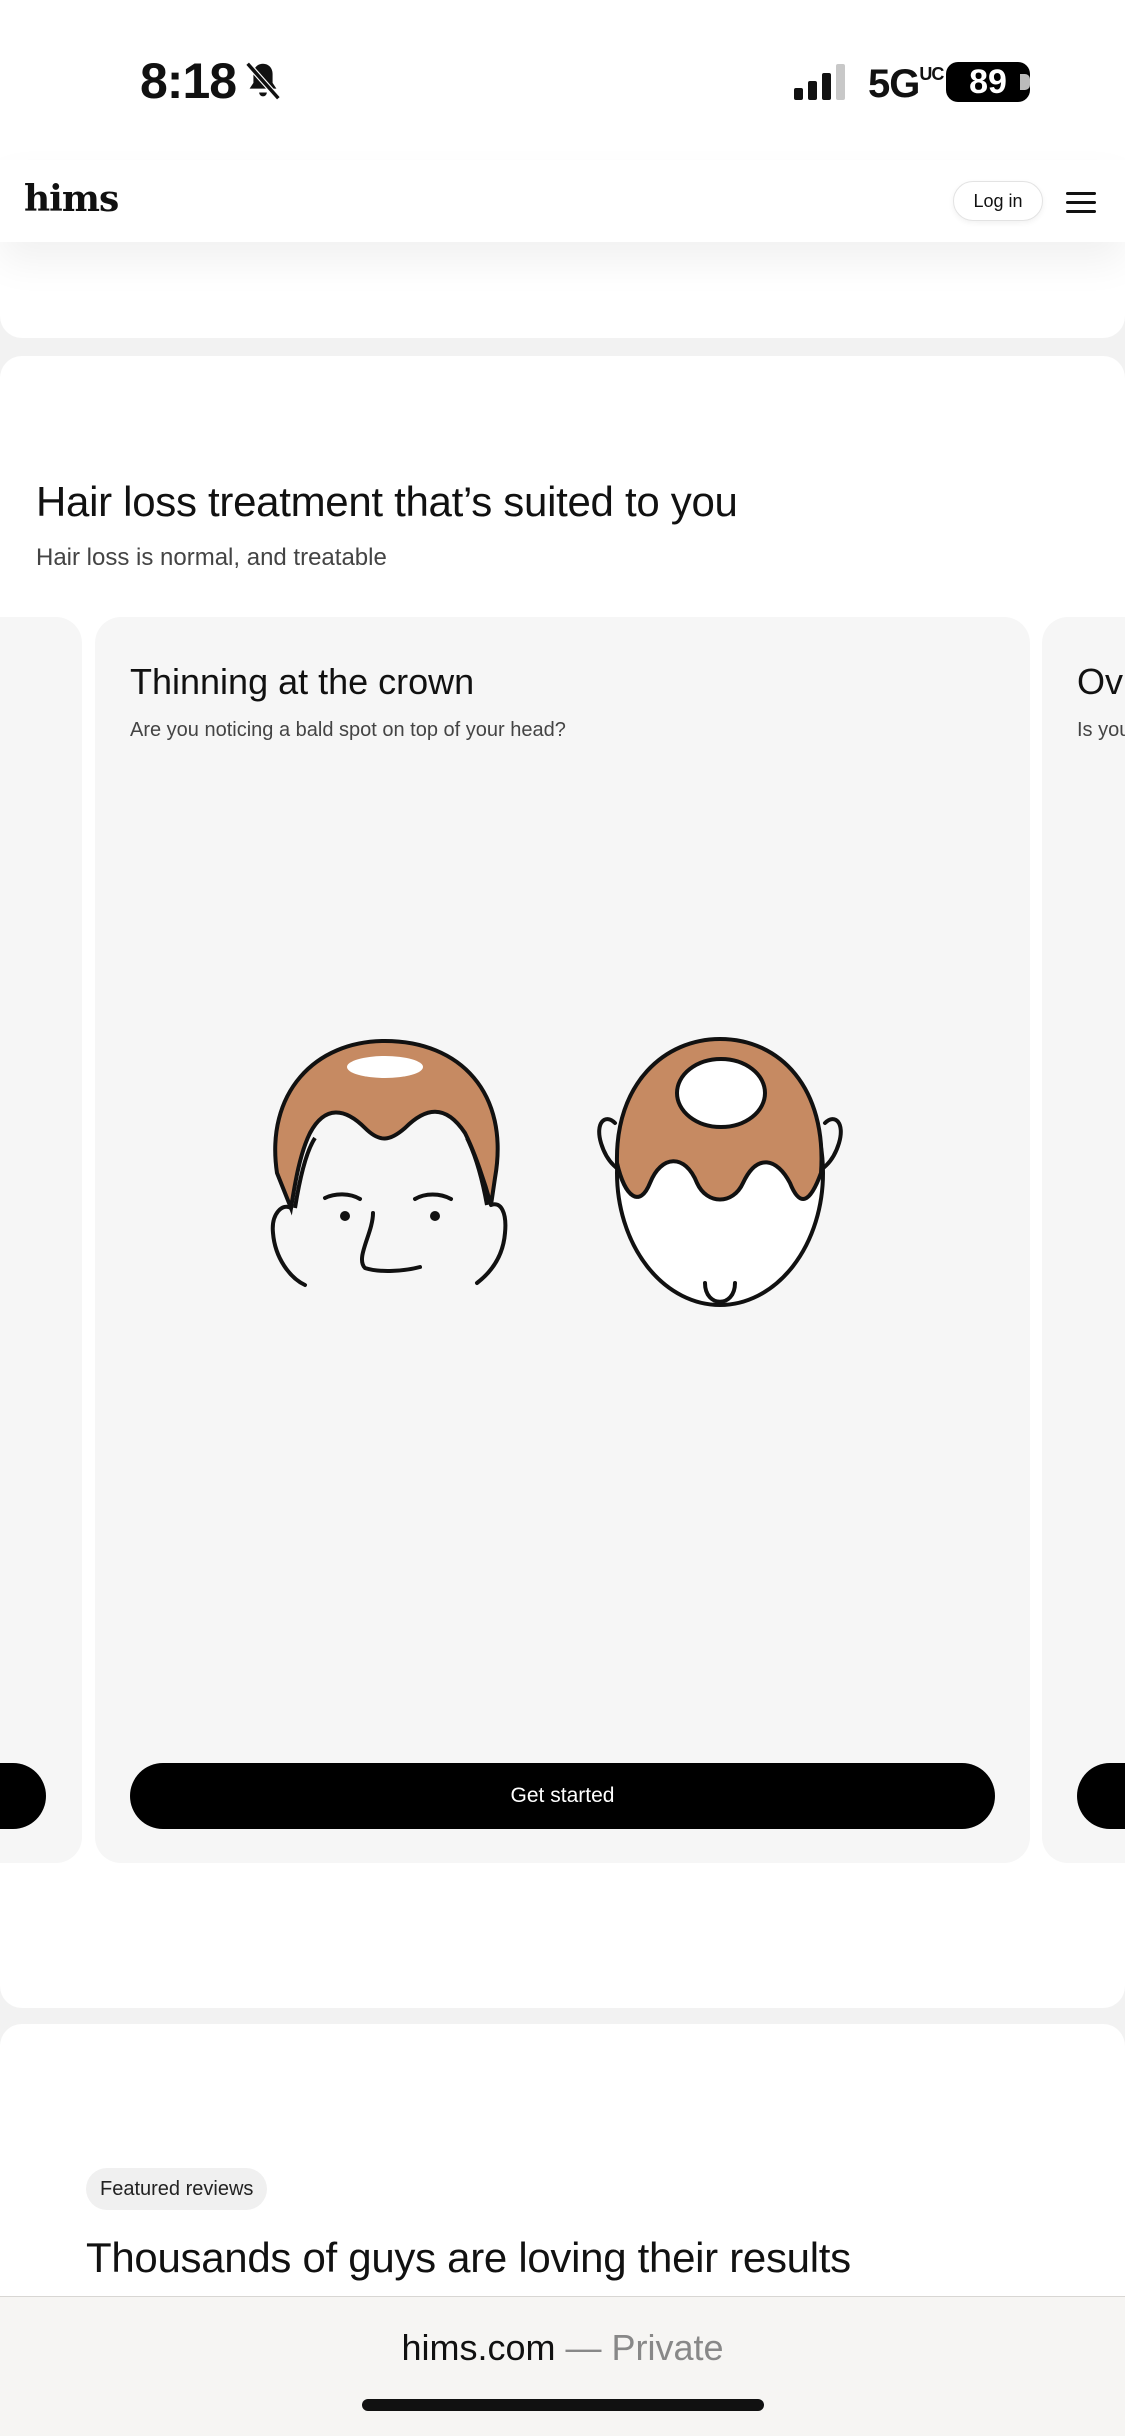 This screenshot has height=2436, width=1125. What do you see at coordinates (302, 681) in the screenshot?
I see `card-title: Thinning at the crown` at bounding box center [302, 681].